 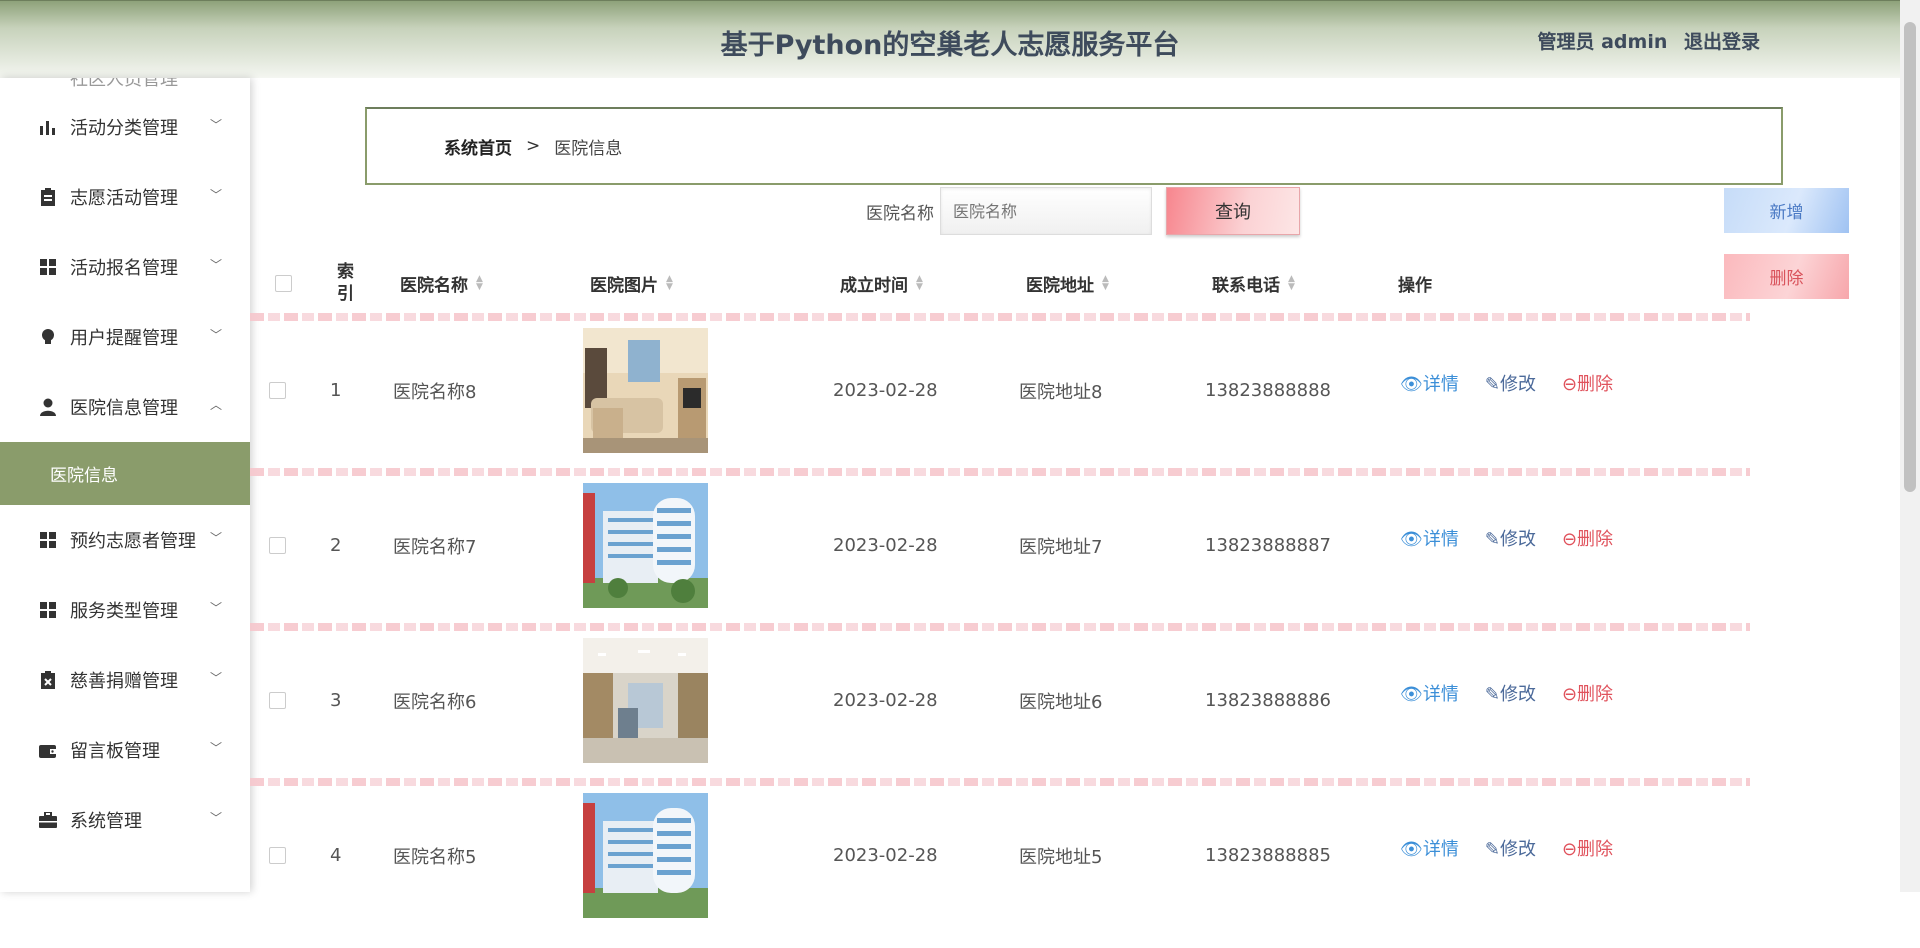 What do you see at coordinates (1253, 283) in the screenshot?
I see `header-phone-cell: 联系电话 ▲ ▼` at bounding box center [1253, 283].